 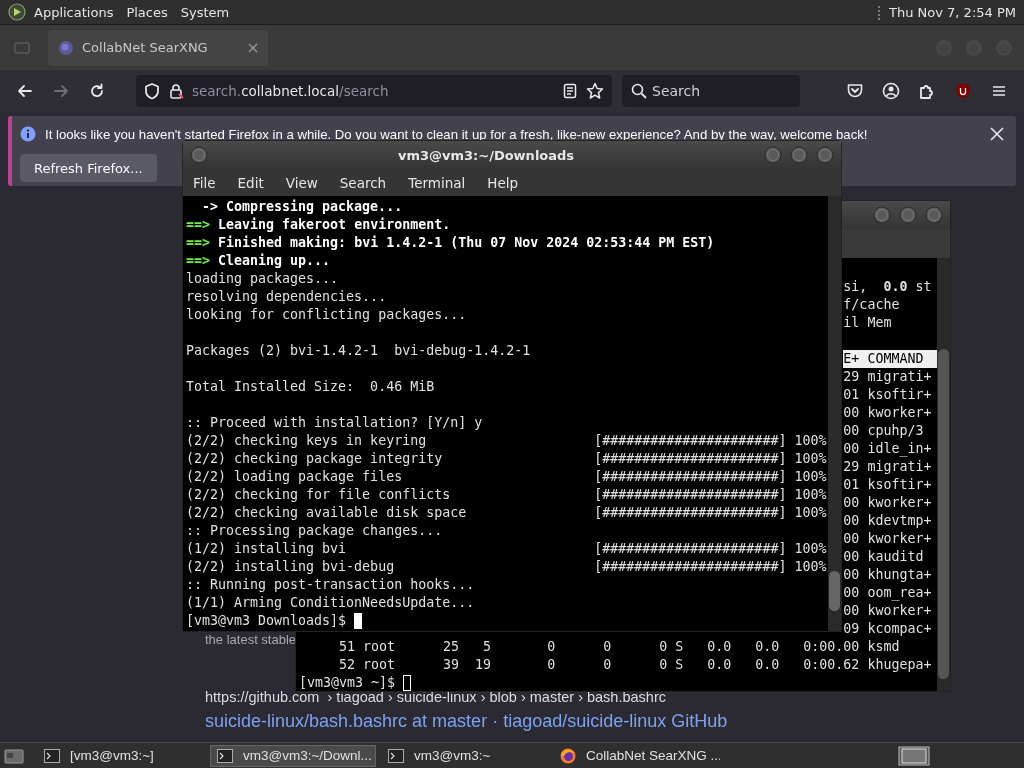 I want to click on terminal-line: f/cache, so click(x=871, y=305).